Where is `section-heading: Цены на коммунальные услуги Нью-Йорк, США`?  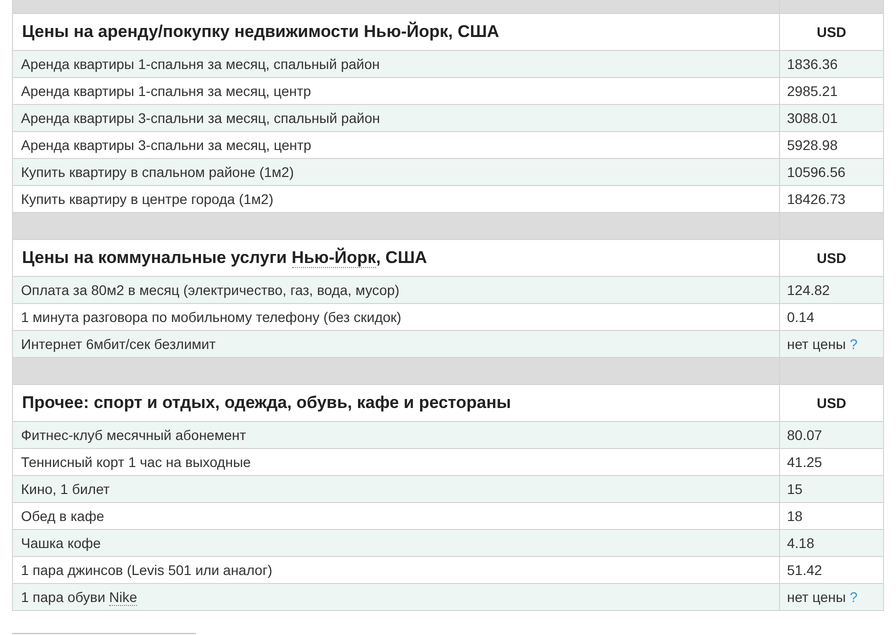 section-heading: Цены на коммунальные услуги Нью-Йорк, США is located at coordinates (225, 258).